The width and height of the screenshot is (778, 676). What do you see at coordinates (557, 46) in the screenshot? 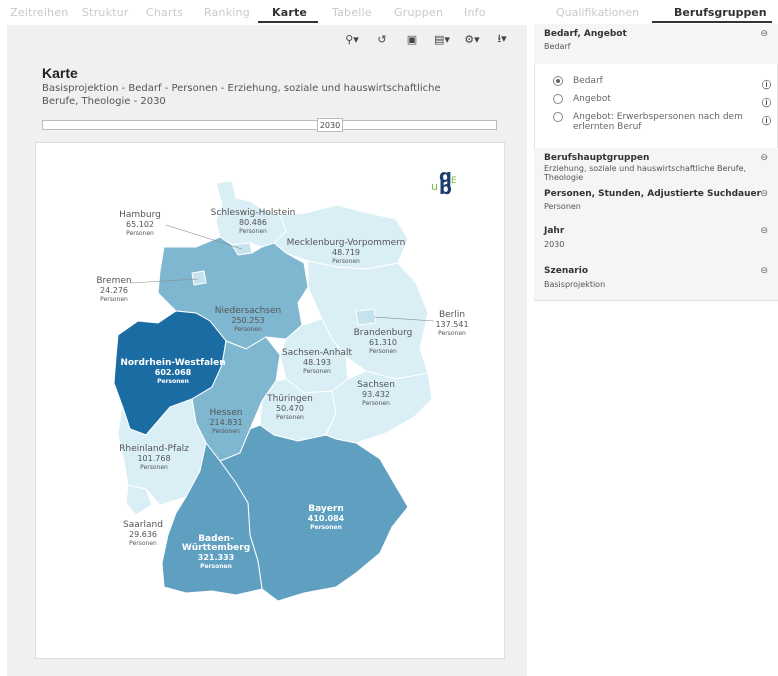
I see `section-value: Bedarf` at bounding box center [557, 46].